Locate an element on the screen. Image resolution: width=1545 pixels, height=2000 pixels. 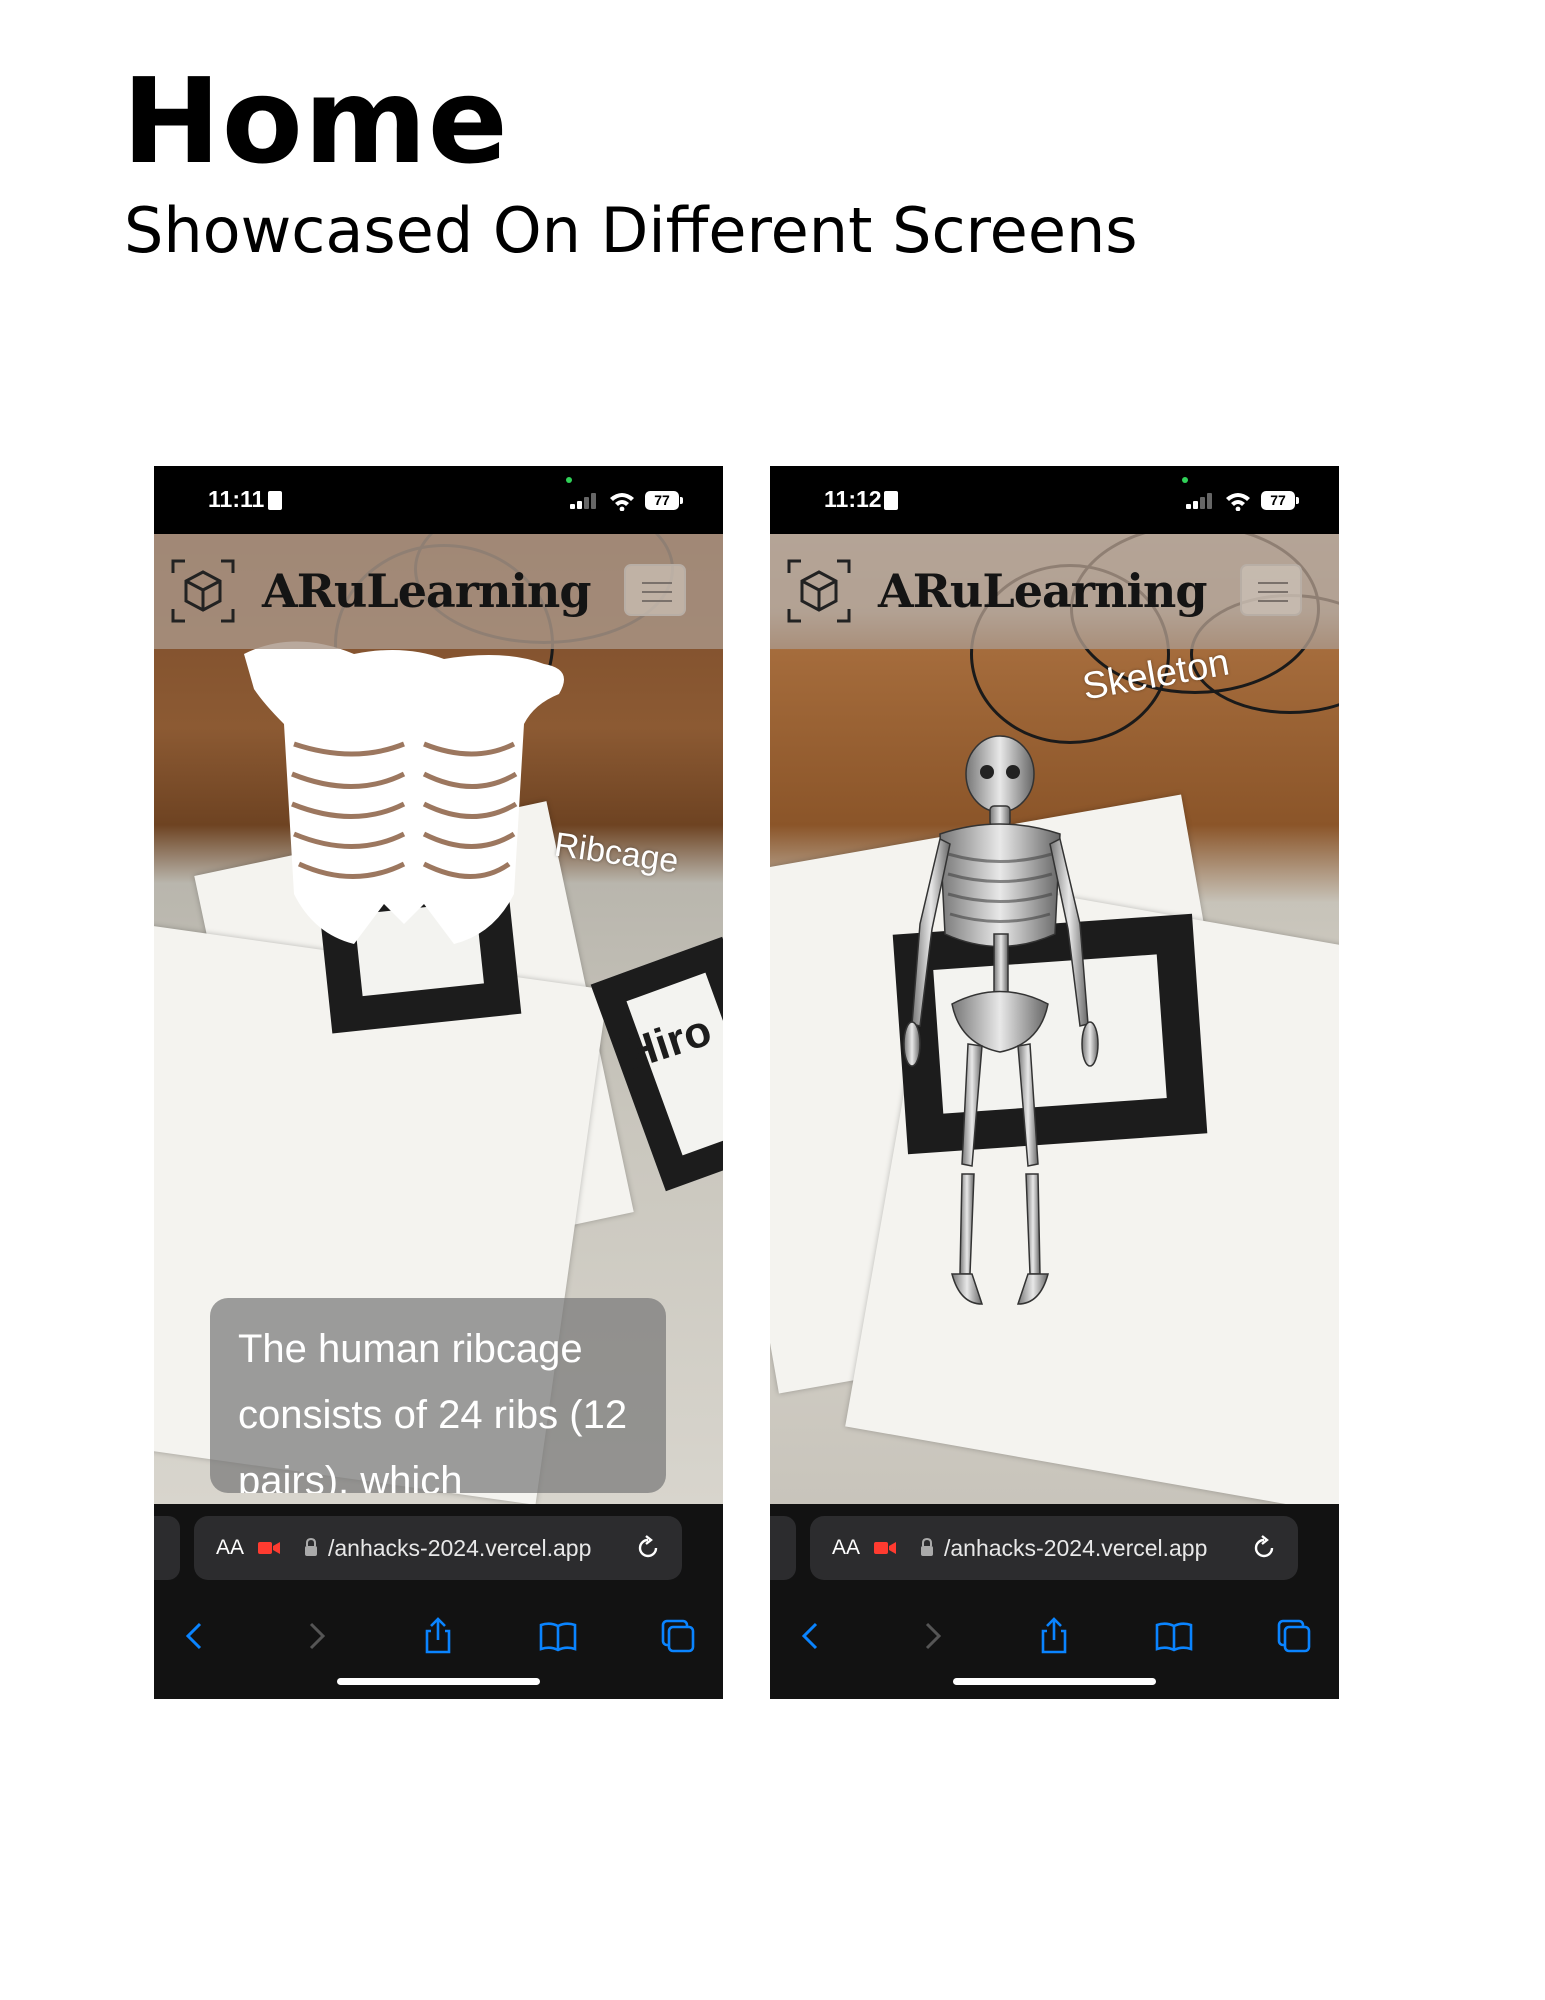
status-time: 11:12 is located at coordinates (853, 499).